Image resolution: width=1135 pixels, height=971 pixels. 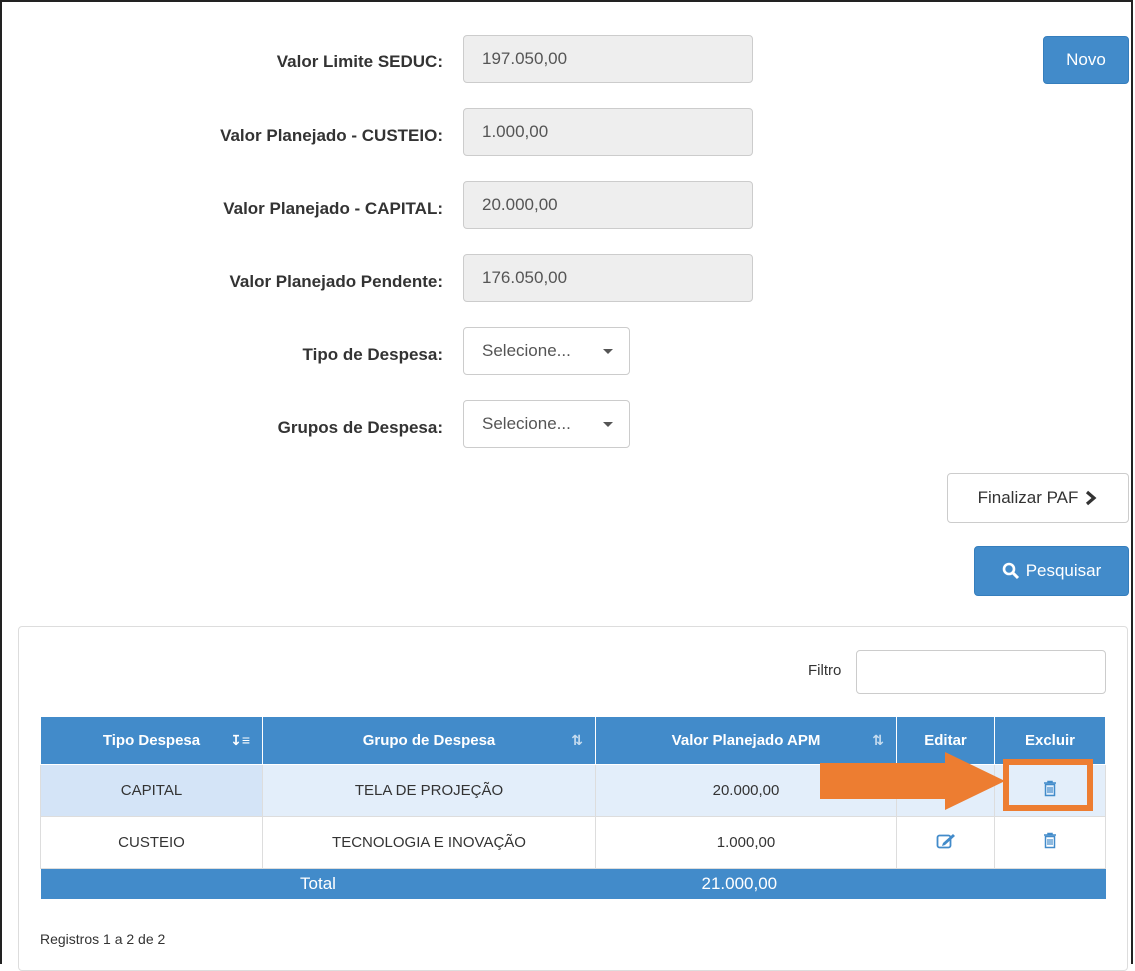 What do you see at coordinates (608, 132) in the screenshot?
I see `custeio-field: 1.000,00` at bounding box center [608, 132].